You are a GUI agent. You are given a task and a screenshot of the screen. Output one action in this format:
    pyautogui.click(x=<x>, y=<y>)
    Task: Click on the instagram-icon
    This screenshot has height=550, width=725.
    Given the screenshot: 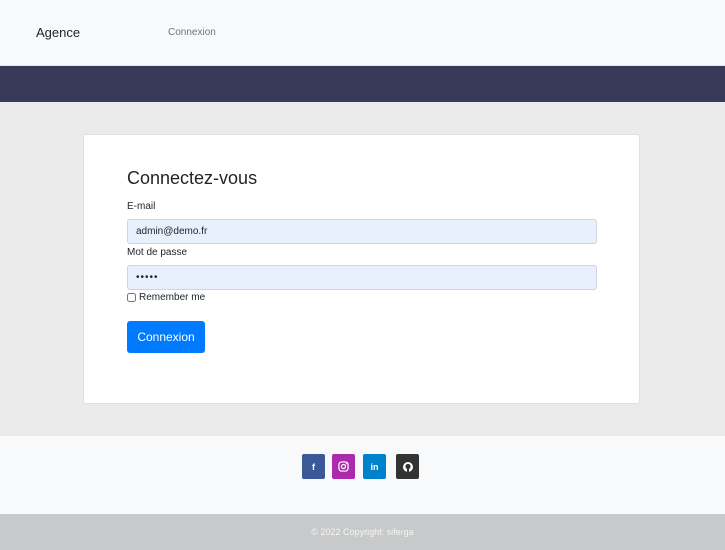 What is the action you would take?
    pyautogui.click(x=343, y=466)
    